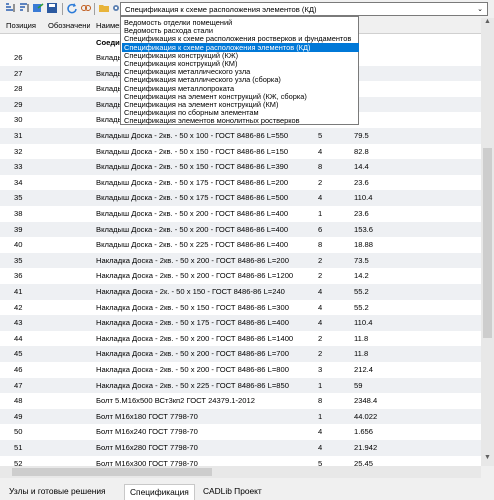  What do you see at coordinates (18, 73) in the screenshot?
I see `cell-position: 27` at bounding box center [18, 73].